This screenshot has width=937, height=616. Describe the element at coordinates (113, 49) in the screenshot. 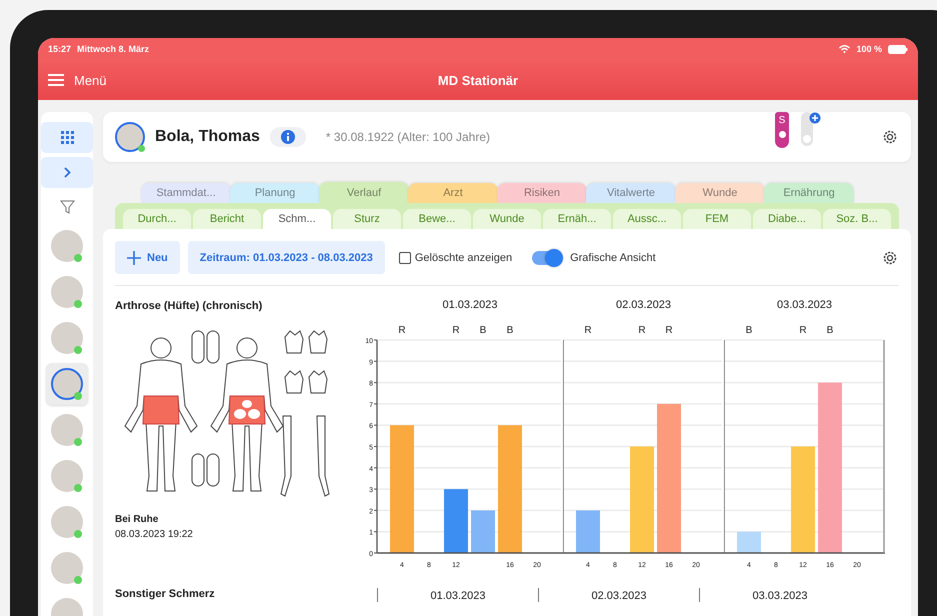

I see `status-date: Mittwoch 8. März` at that location.